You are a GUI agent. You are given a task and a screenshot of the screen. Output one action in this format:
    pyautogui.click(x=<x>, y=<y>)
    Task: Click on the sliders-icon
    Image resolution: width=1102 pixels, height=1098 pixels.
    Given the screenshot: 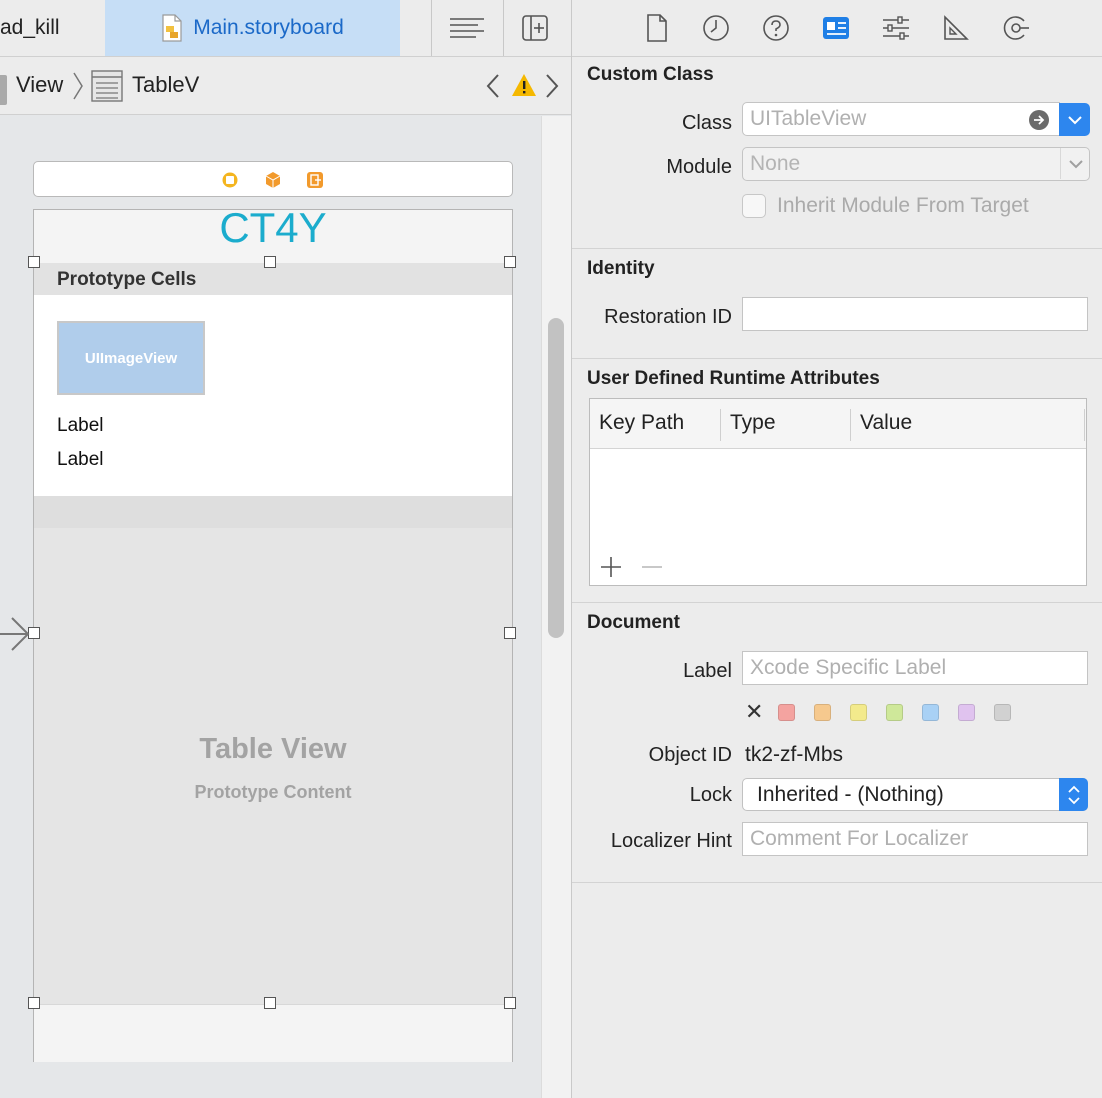 What is the action you would take?
    pyautogui.click(x=896, y=28)
    